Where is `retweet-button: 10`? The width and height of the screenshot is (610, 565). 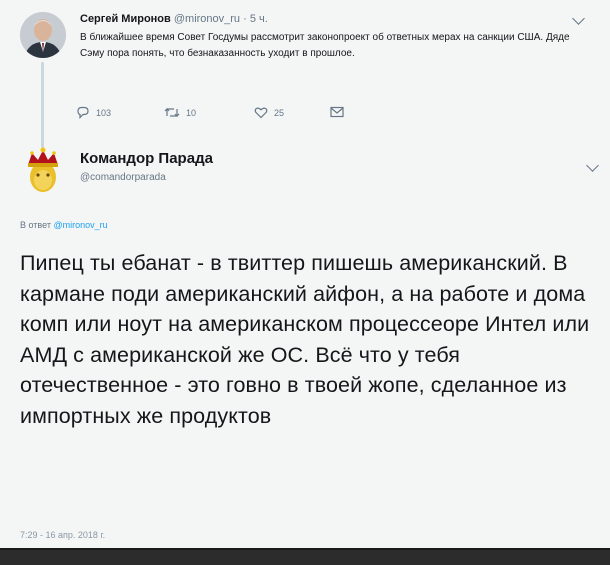
retweet-button: 10 is located at coordinates (180, 112).